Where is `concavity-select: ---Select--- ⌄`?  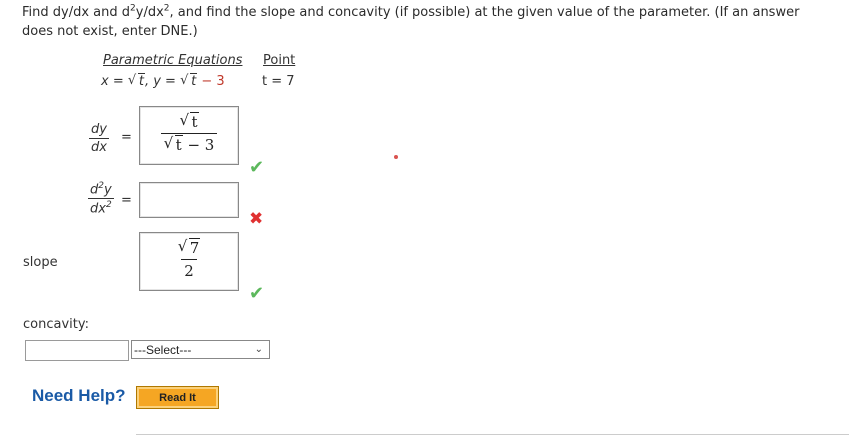
concavity-select: ---Select--- ⌄ is located at coordinates (200, 349).